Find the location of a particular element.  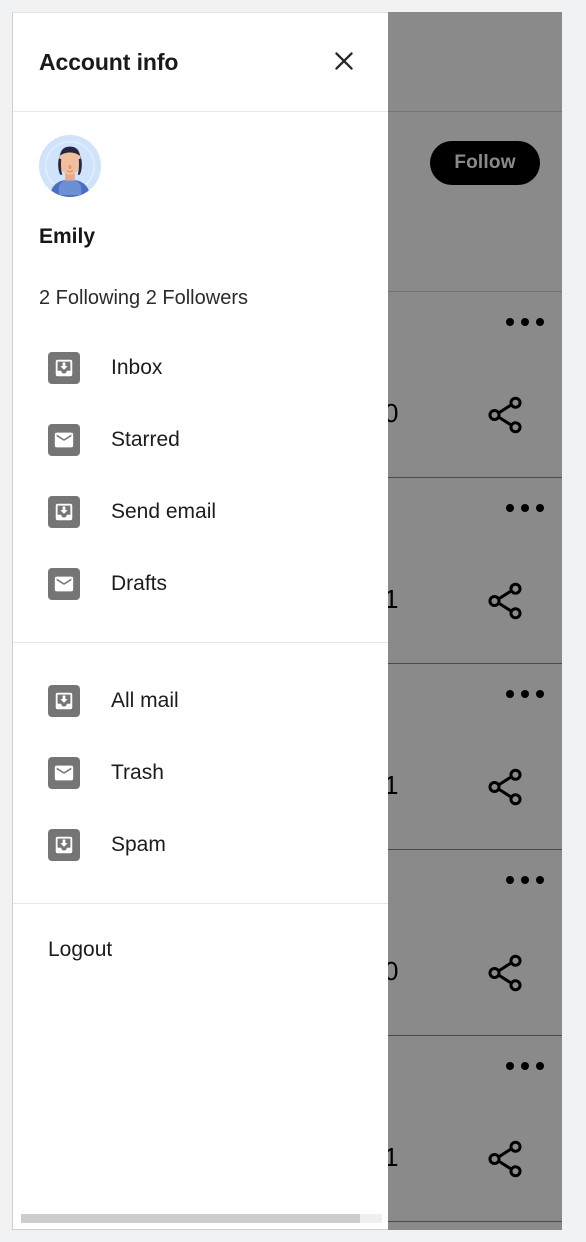

user-avatar-illustration-icon is located at coordinates (70, 166).